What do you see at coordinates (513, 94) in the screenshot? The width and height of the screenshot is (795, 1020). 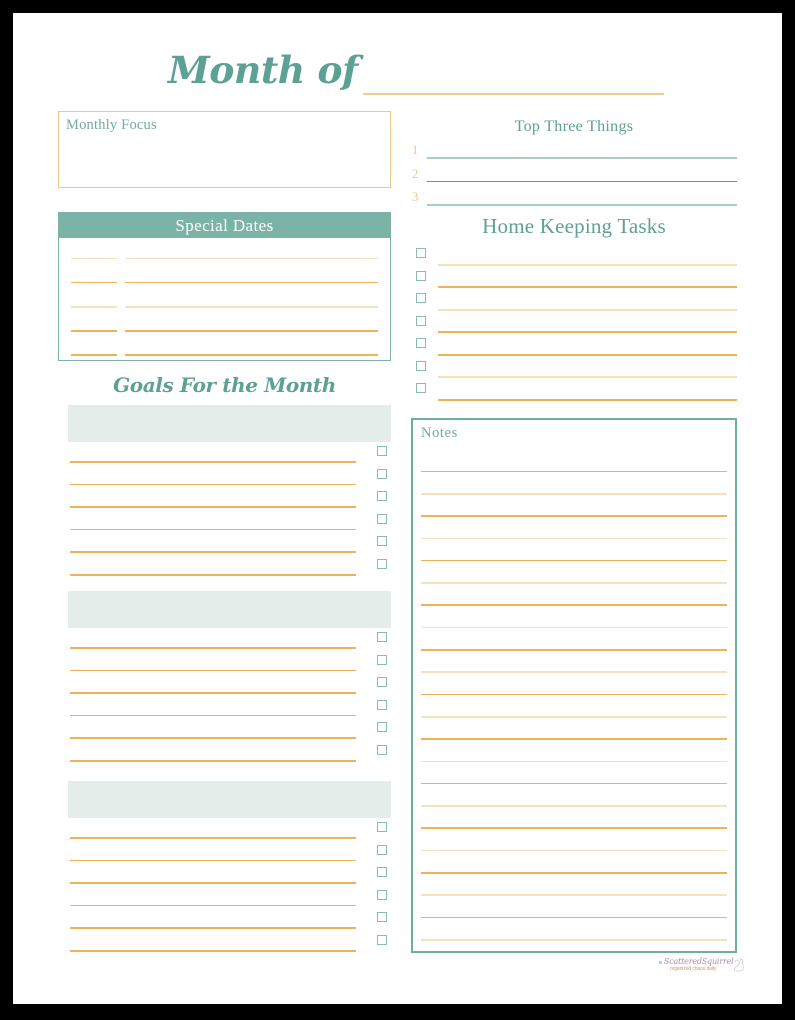 I see `month-name-write-in-line` at bounding box center [513, 94].